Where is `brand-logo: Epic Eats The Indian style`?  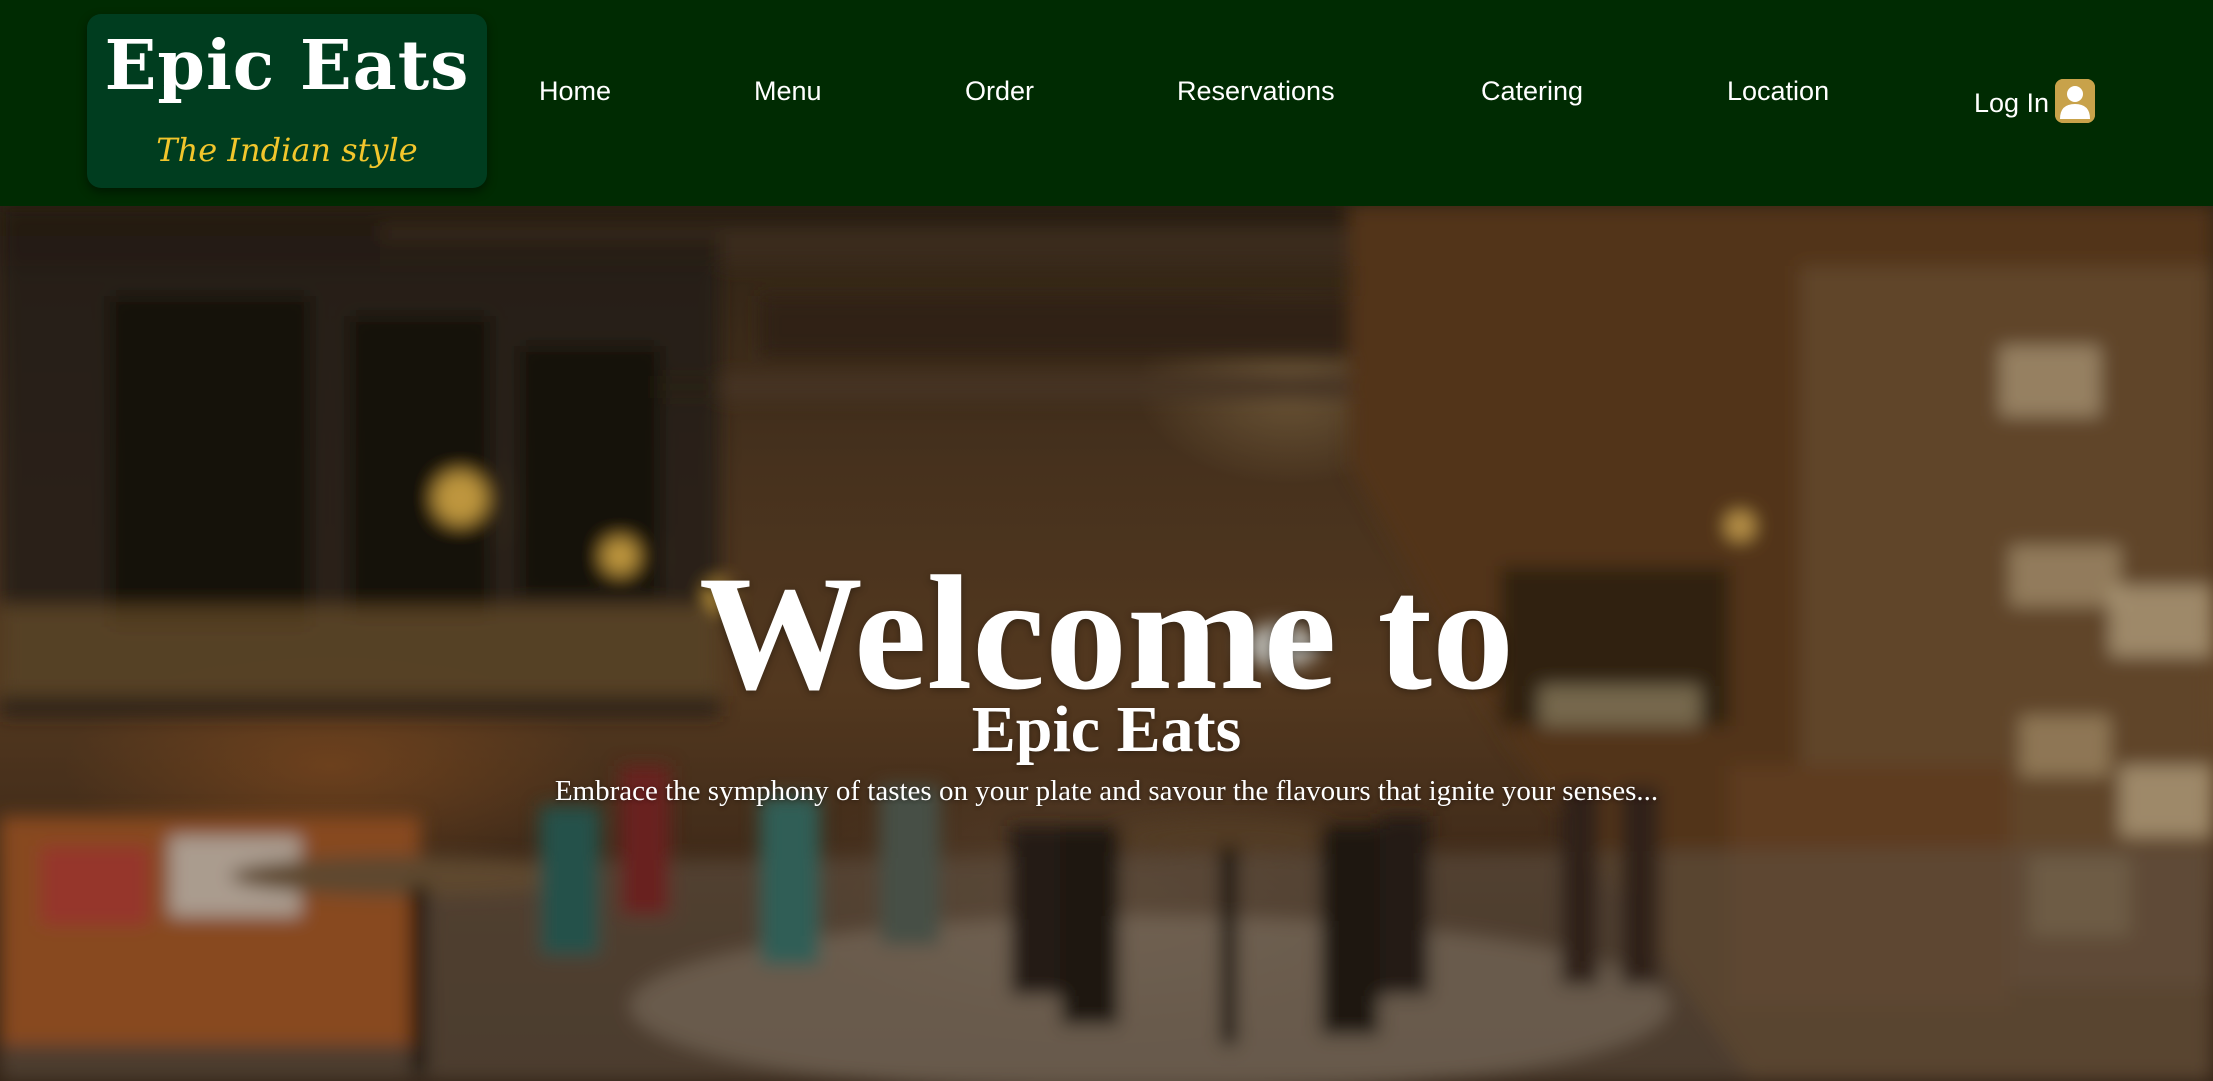
brand-logo: Epic Eats The Indian style is located at coordinates (287, 101).